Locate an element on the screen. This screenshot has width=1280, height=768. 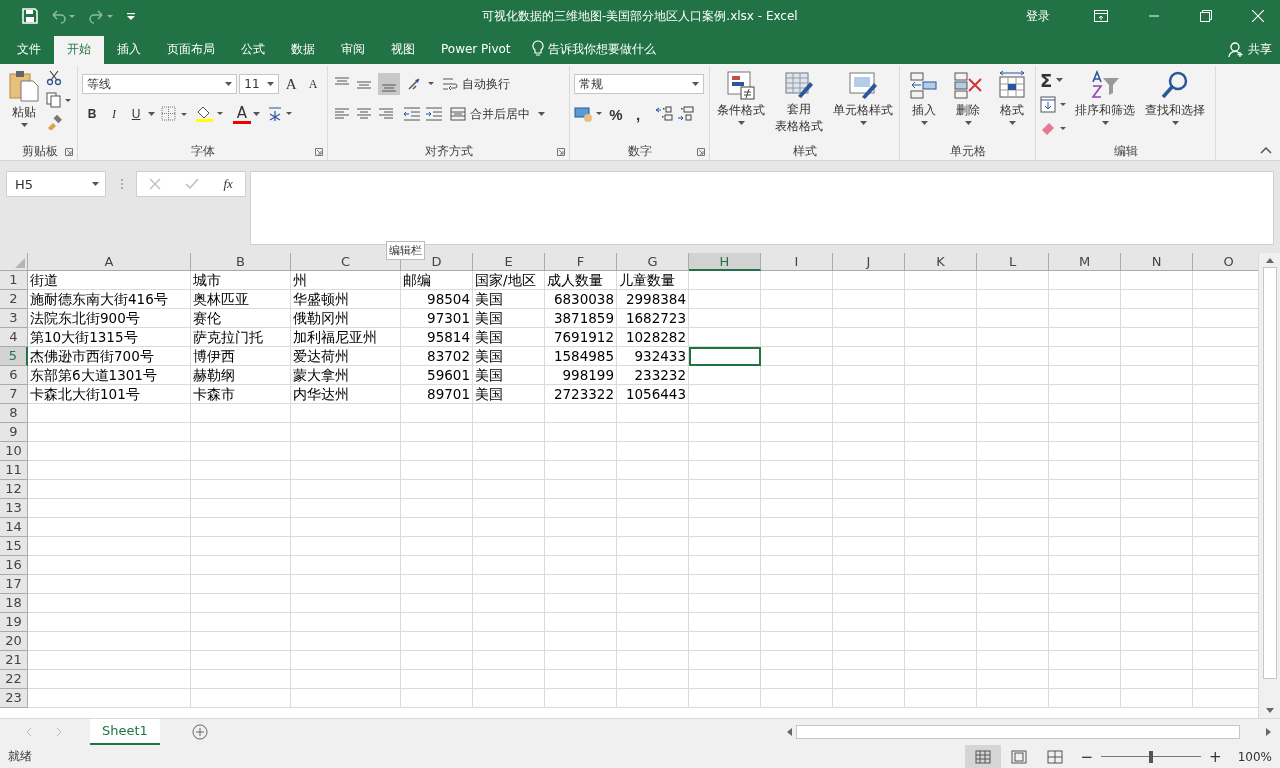
scroll-up-icon is located at coordinates (1269, 260).